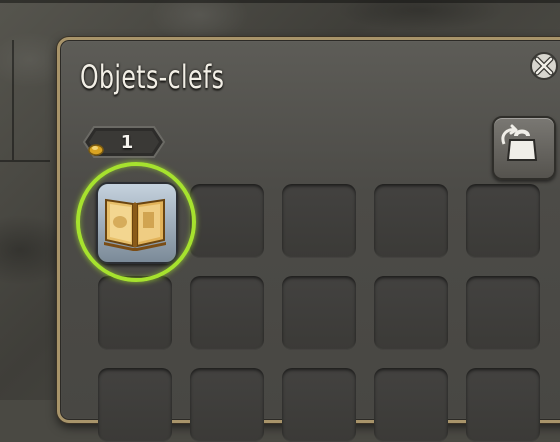  I want to click on sort-button, so click(524, 148).